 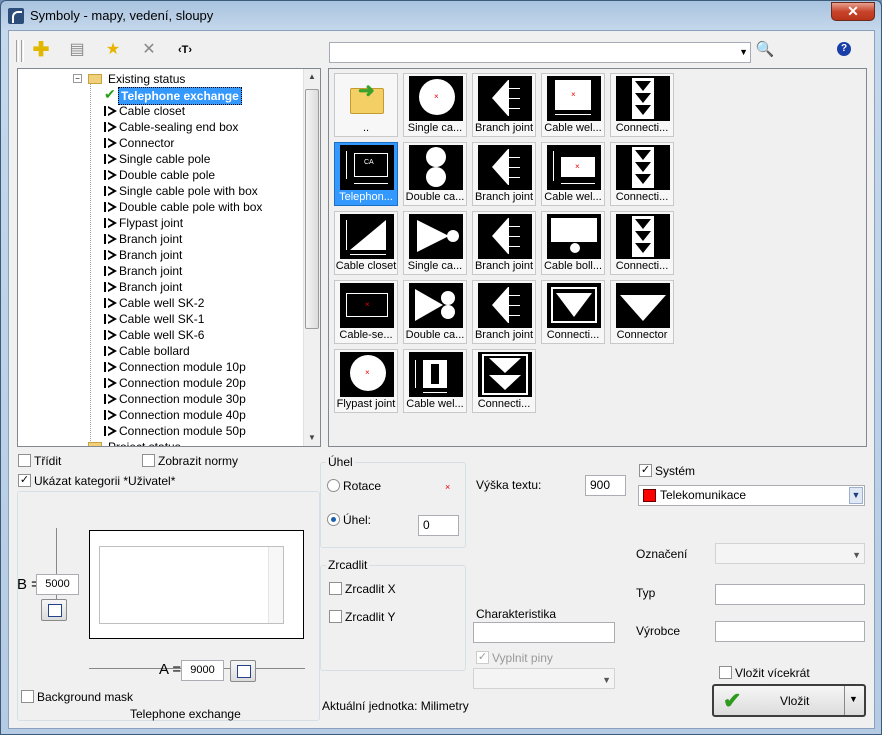 What do you see at coordinates (789, 700) in the screenshot?
I see `insert-button: ✔ Vložit ▼` at bounding box center [789, 700].